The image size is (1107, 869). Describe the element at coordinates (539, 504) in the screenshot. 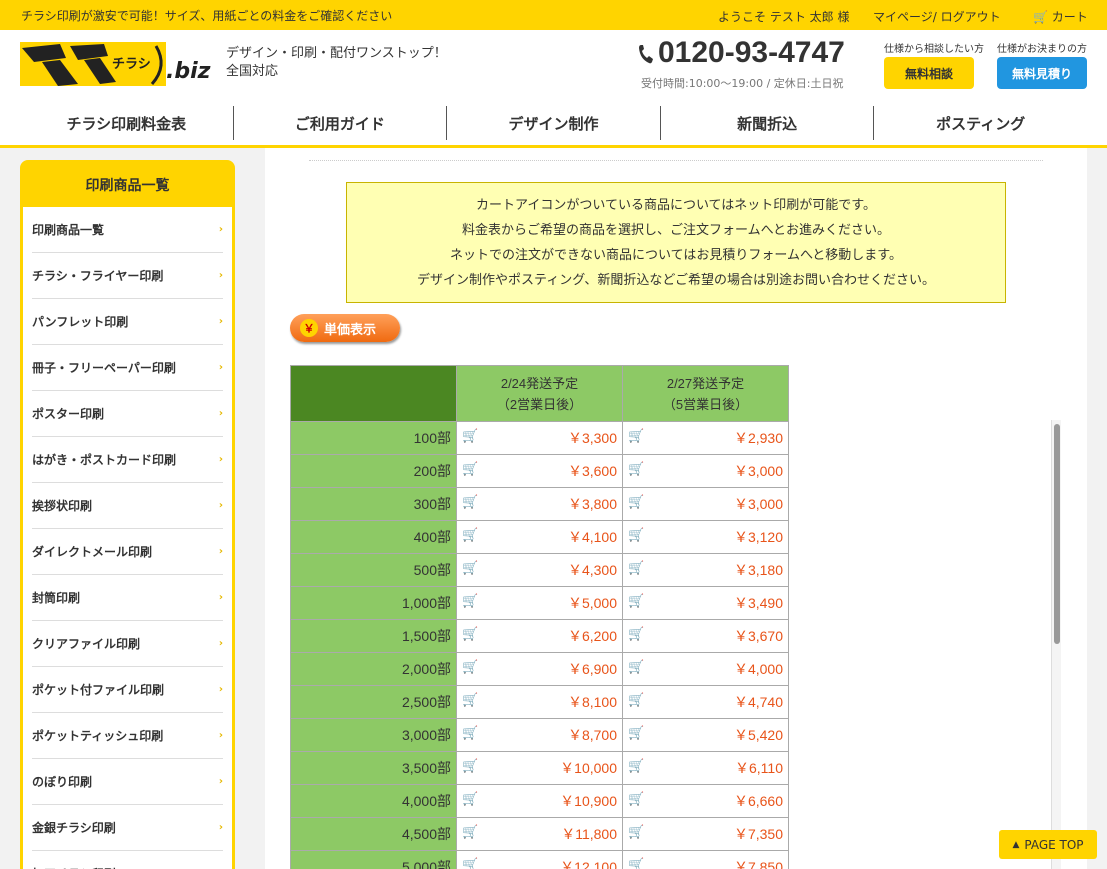

I see `price-cell: 🛒 ￥3,800` at that location.